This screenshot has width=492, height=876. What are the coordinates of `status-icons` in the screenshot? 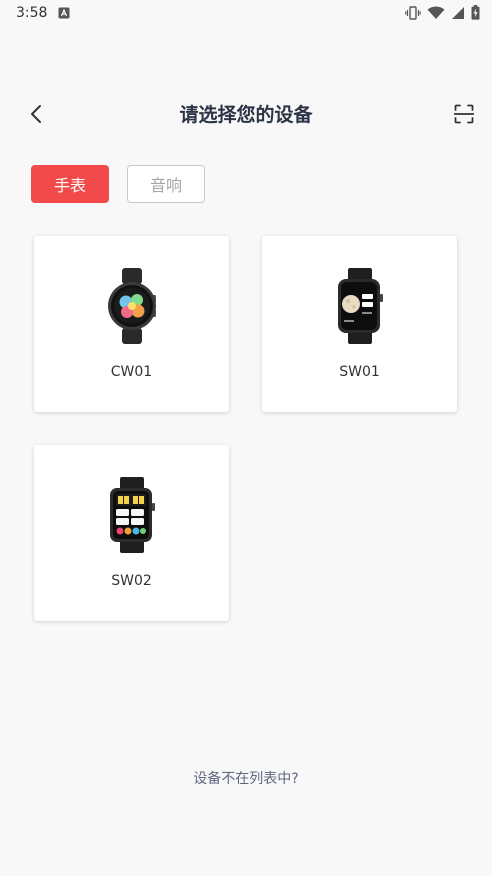 It's located at (442, 12).